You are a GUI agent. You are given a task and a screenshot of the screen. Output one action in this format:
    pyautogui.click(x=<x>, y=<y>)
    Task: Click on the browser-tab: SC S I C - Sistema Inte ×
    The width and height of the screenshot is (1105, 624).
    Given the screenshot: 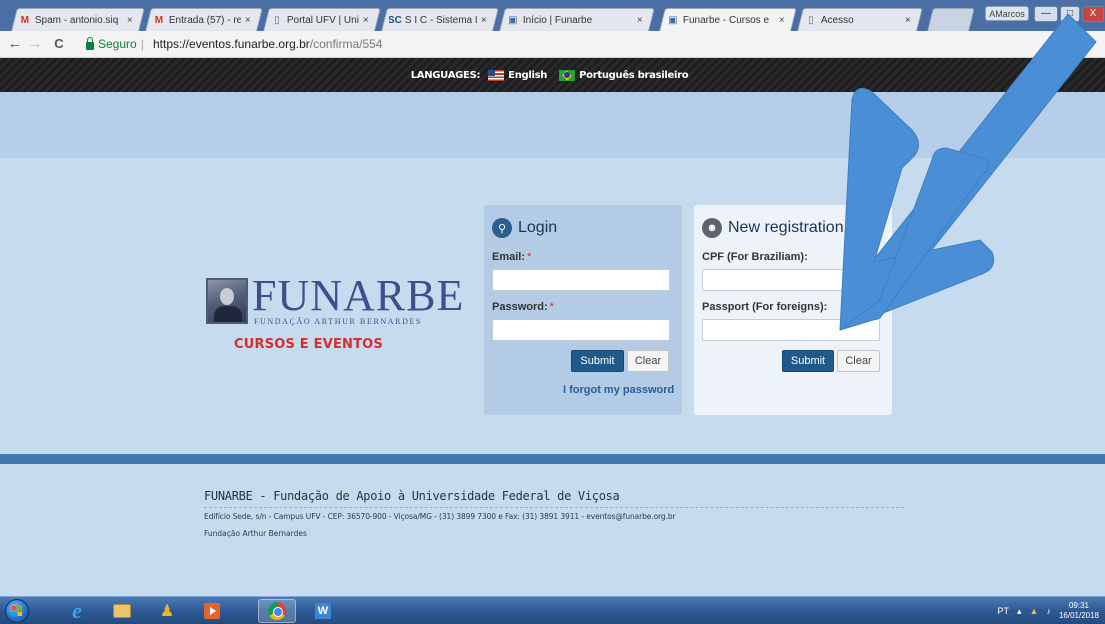 What is the action you would take?
    pyautogui.click(x=440, y=19)
    